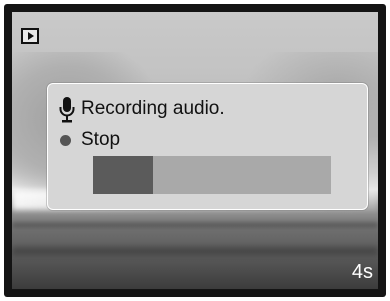 The height and width of the screenshot is (301, 390). Describe the element at coordinates (67, 110) in the screenshot. I see `microphone-icon` at that location.